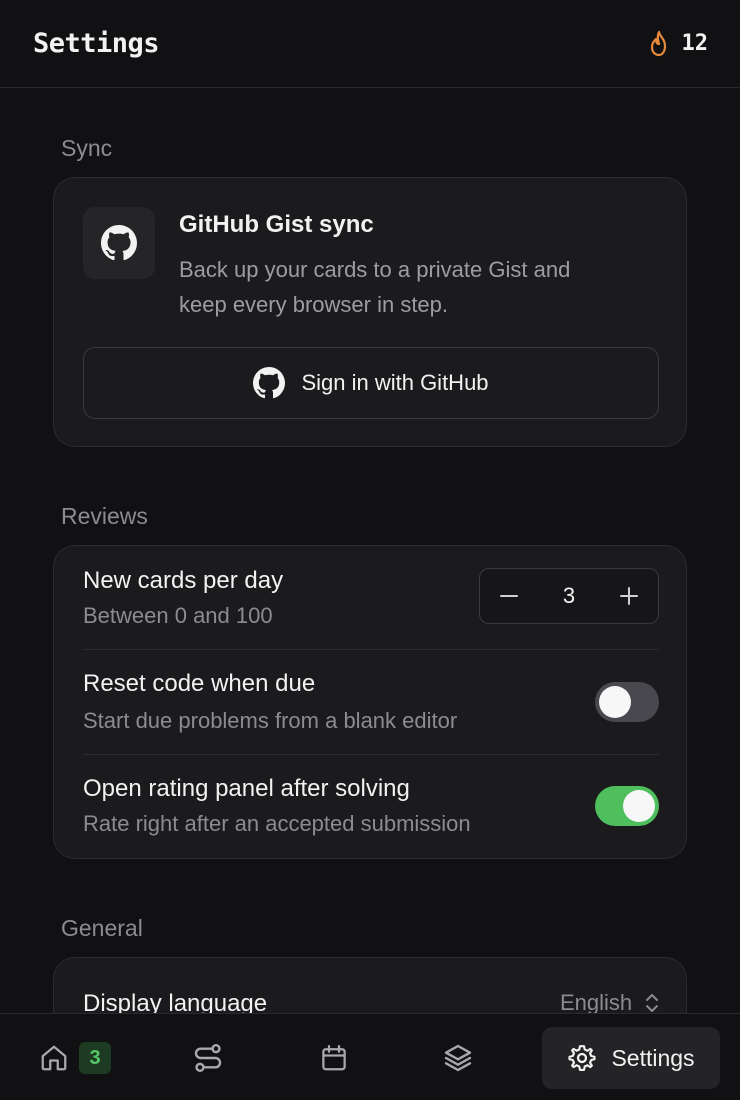 The width and height of the screenshot is (740, 1100). I want to click on nav-calendar, so click(334, 1058).